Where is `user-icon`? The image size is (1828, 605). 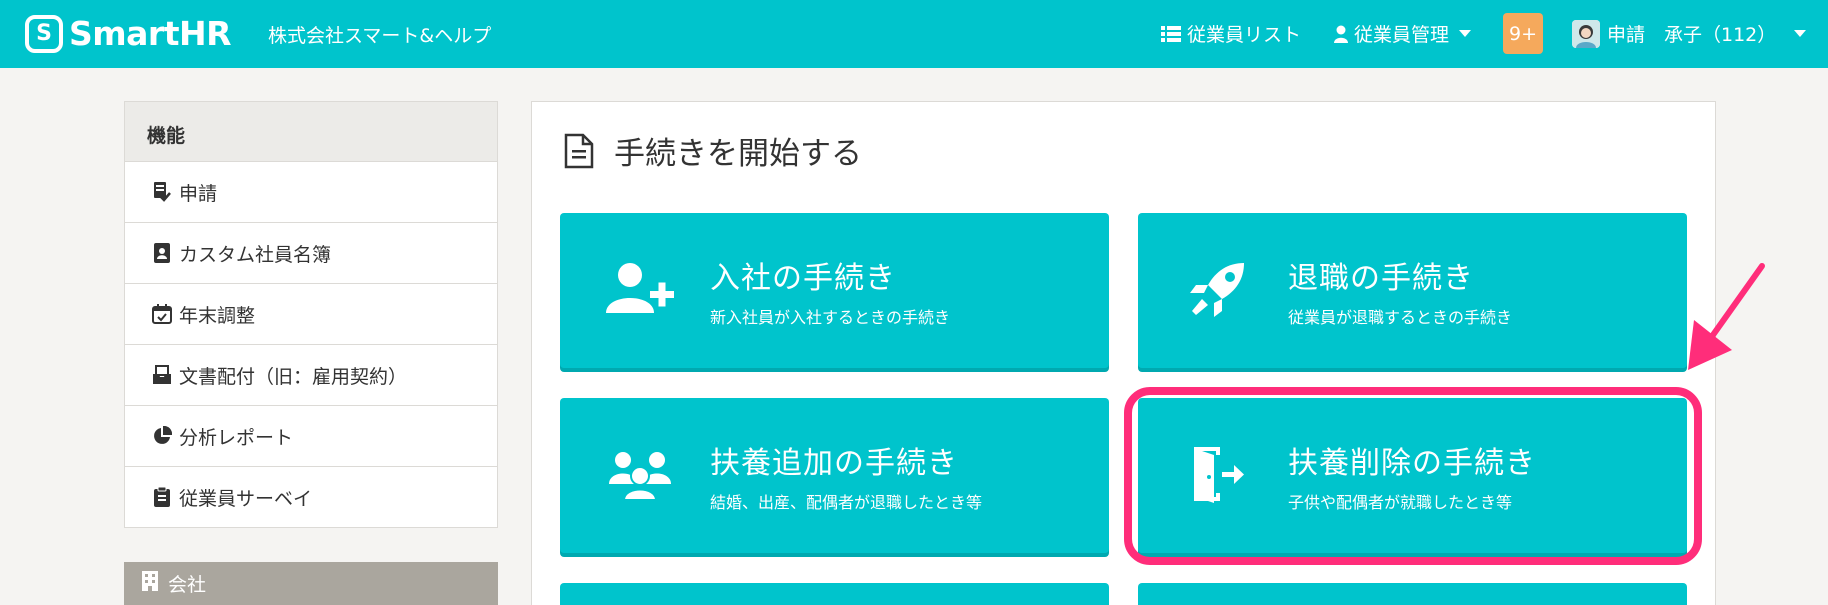 user-icon is located at coordinates (1341, 34).